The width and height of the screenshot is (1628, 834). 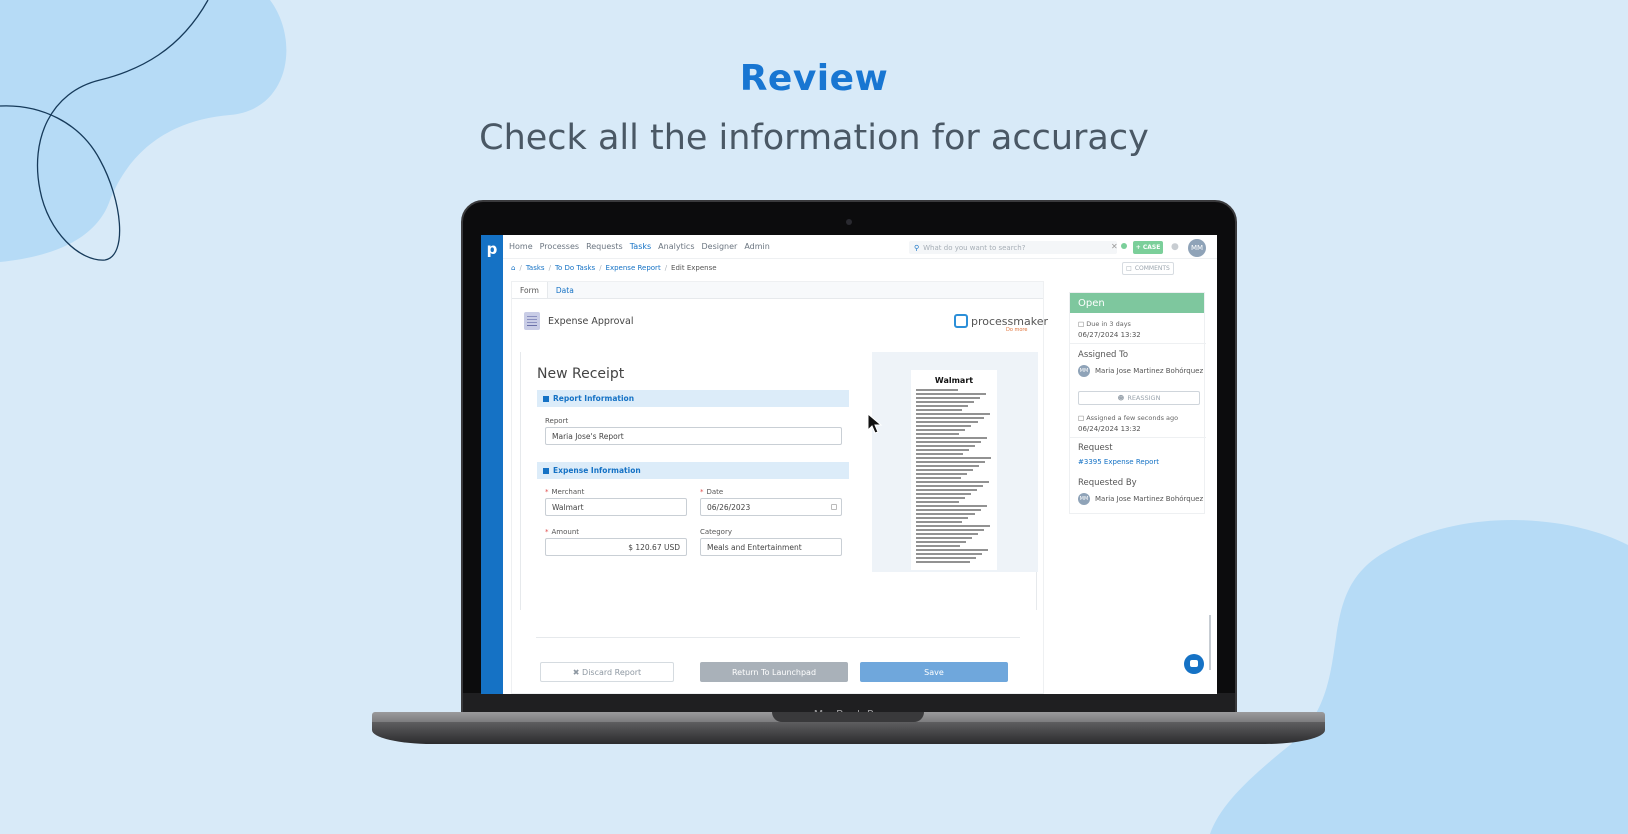 I want to click on clear-search-icon: ✕, so click(x=1114, y=246).